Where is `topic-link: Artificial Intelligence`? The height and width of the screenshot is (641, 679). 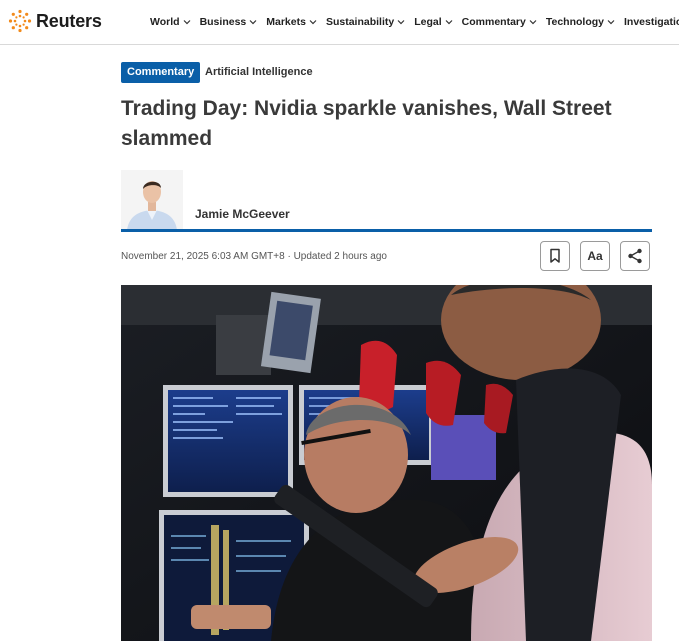
topic-link: Artificial Intelligence is located at coordinates (259, 72).